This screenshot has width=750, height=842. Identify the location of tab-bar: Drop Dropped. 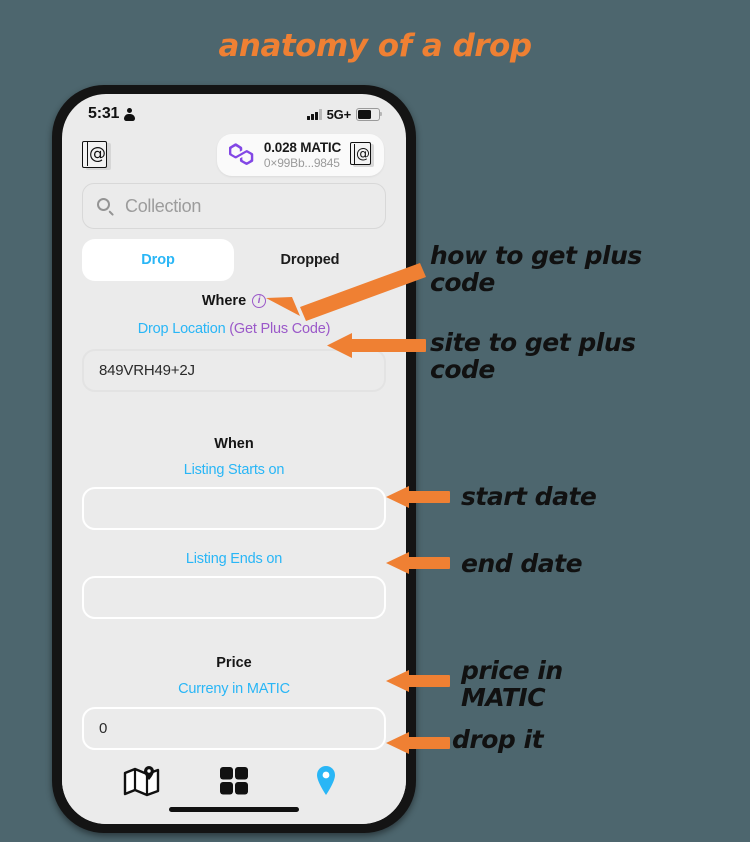
(234, 255).